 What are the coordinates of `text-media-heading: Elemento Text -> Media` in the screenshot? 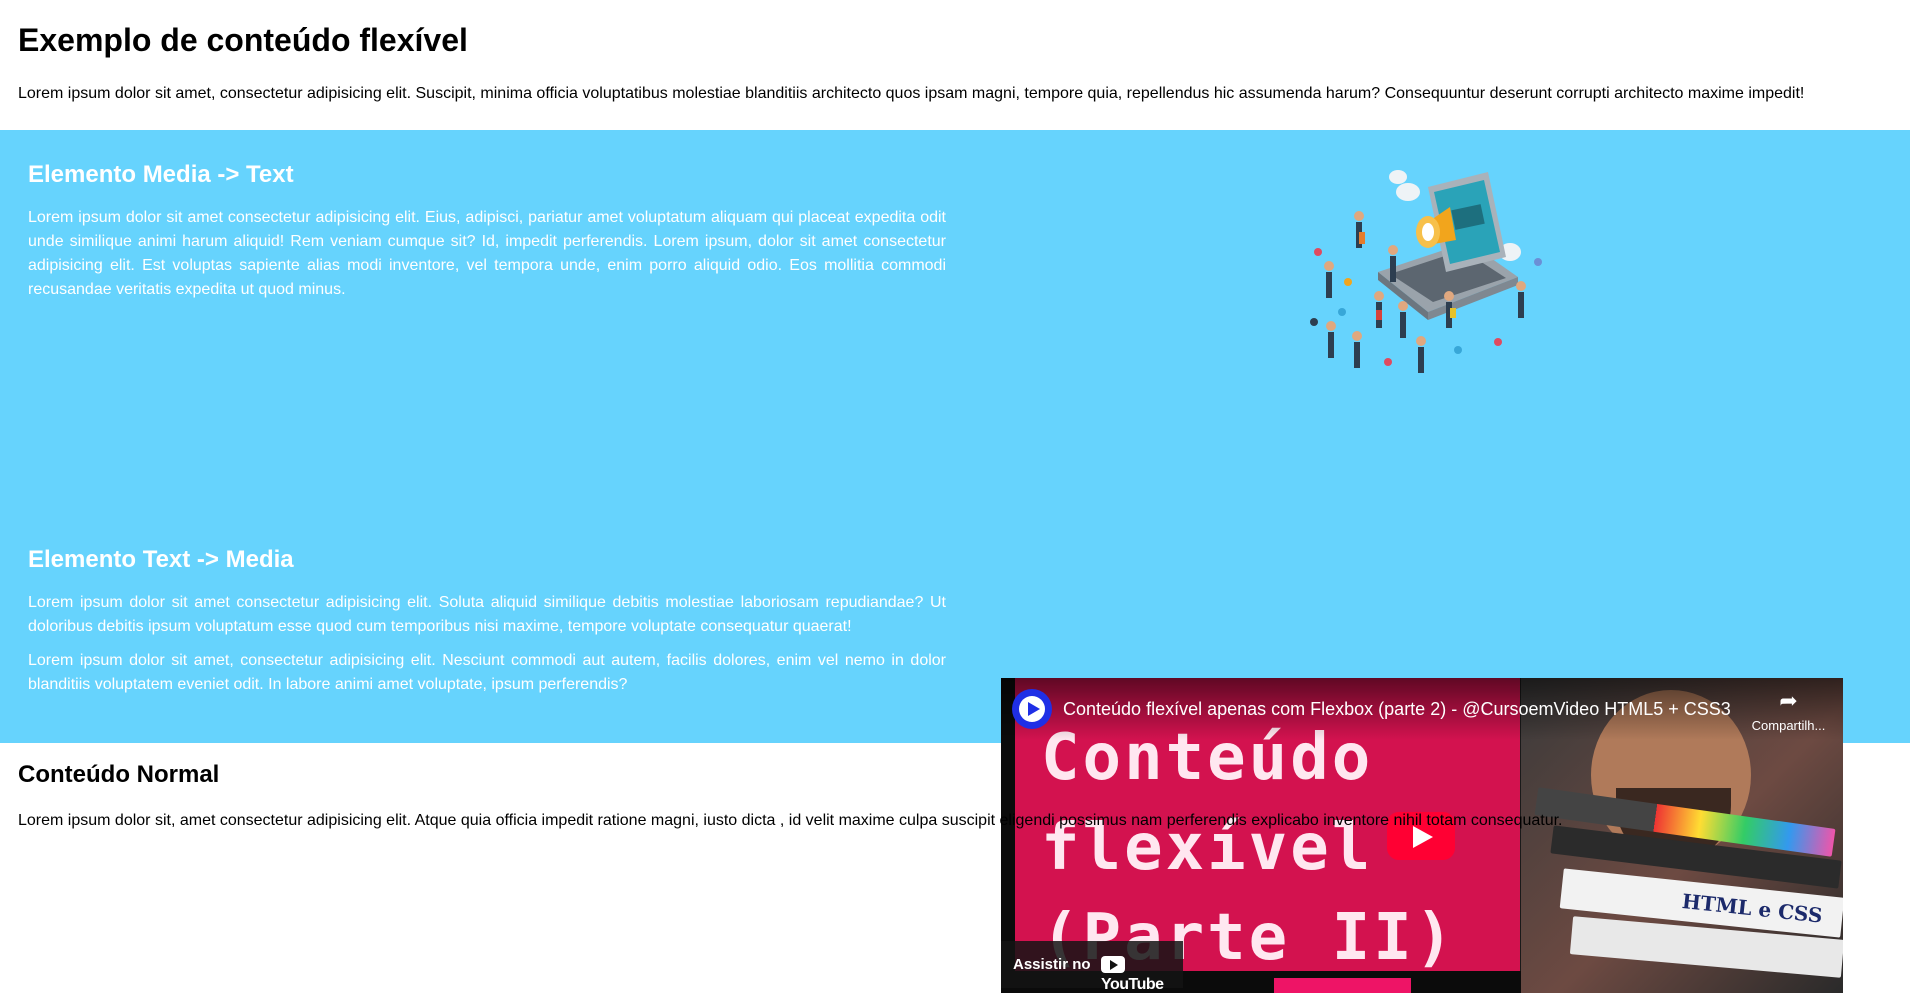 It's located at (161, 559).